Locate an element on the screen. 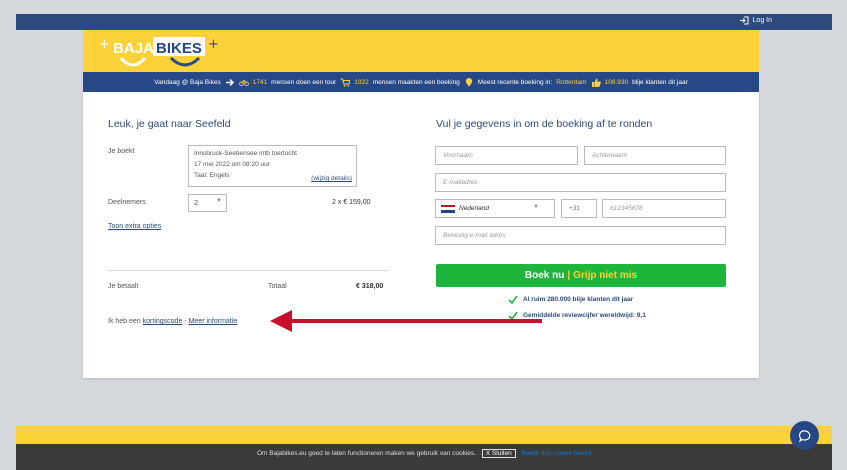 Image resolution: width=847 pixels, height=470 pixels. recent-text: Meest recente boeking in: is located at coordinates (515, 82).